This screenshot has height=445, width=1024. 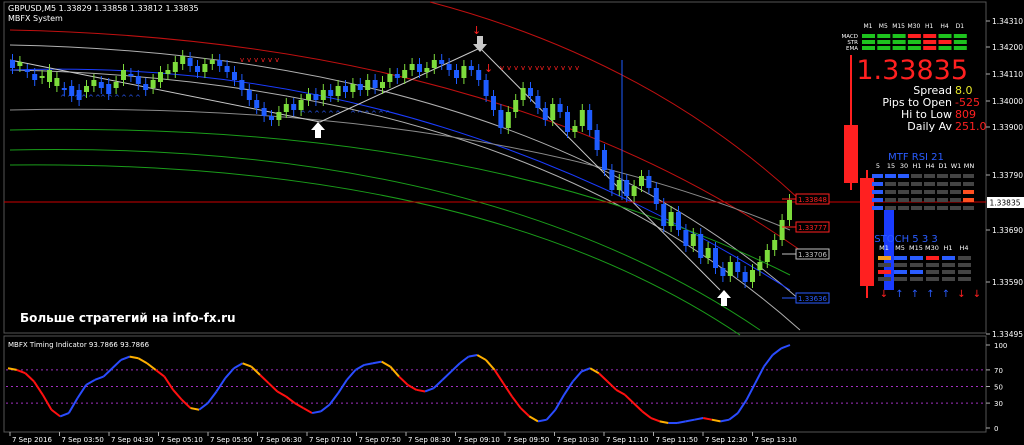 I want to click on timing-axis: 100 70 50 30 0, so click(x=996, y=387).